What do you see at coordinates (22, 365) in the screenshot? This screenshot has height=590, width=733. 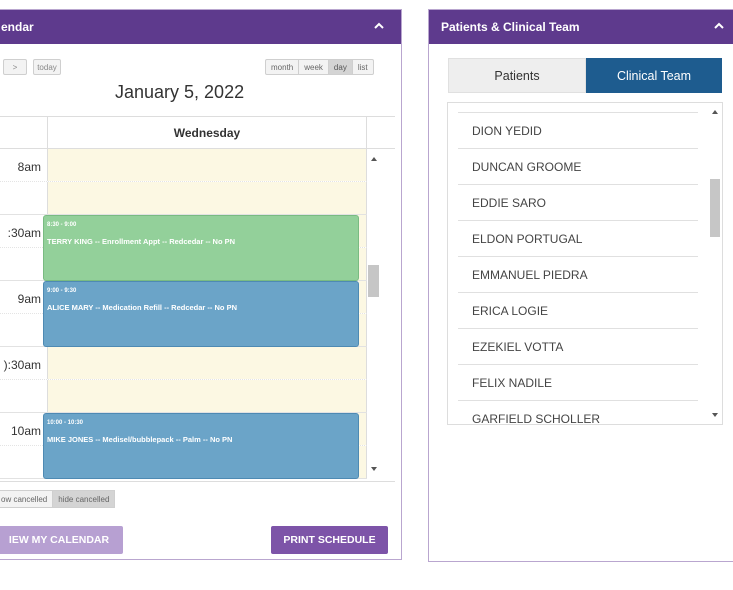 I see `time-label: ):30am` at bounding box center [22, 365].